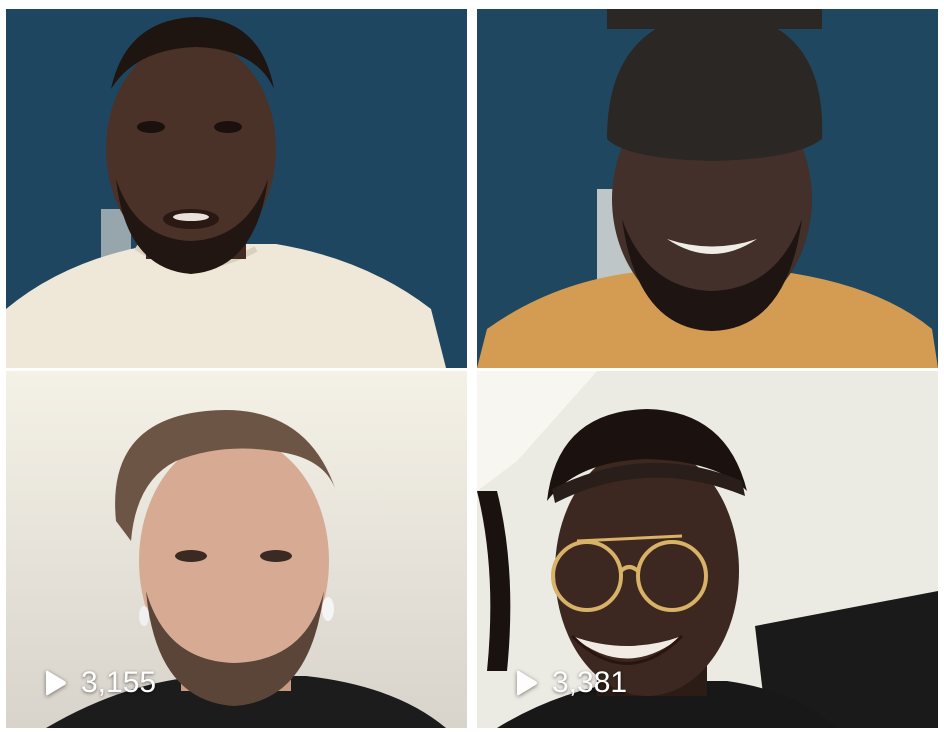 The width and height of the screenshot is (944, 732). I want to click on view-count-overlay: 3,155, so click(97, 683).